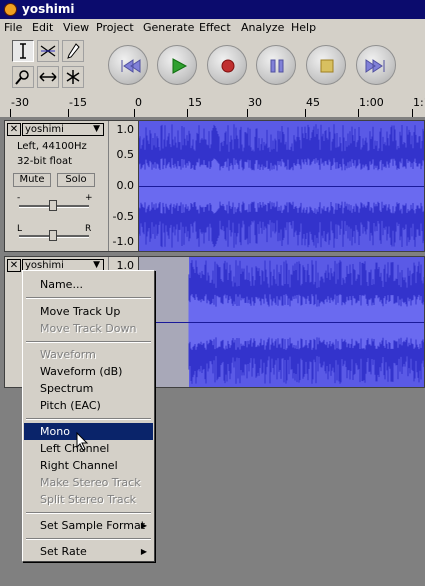 This screenshot has width=425, height=586. I want to click on ruler-label: 0, so click(138, 102).